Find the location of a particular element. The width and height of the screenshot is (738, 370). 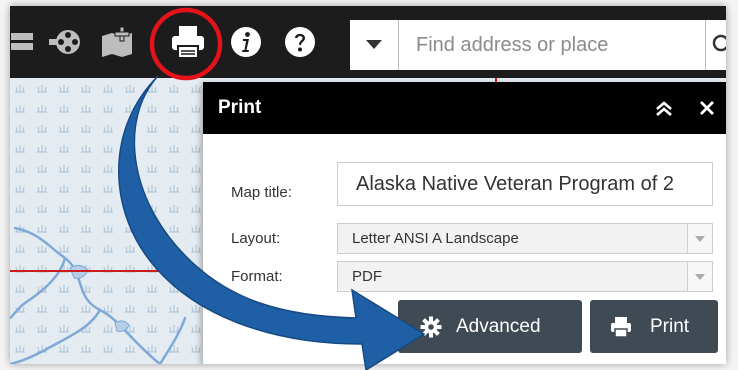

format-select-value: PDF is located at coordinates (367, 276).